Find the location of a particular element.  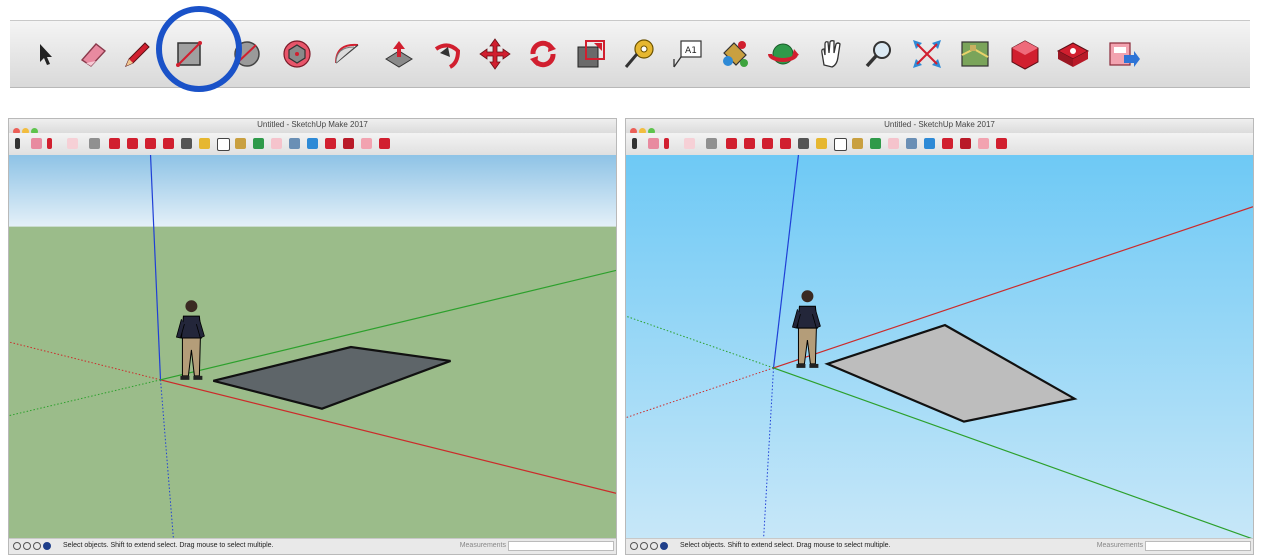

map-location-tool-icon is located at coordinates (975, 54).